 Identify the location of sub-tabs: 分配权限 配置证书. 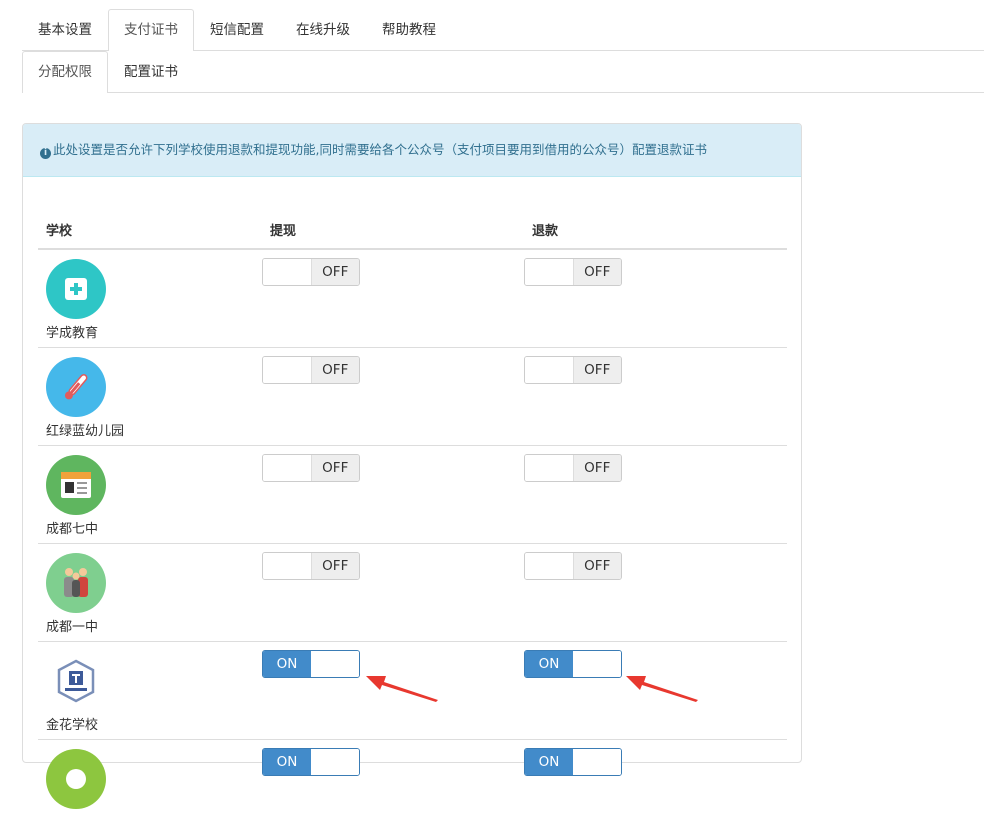
(503, 72).